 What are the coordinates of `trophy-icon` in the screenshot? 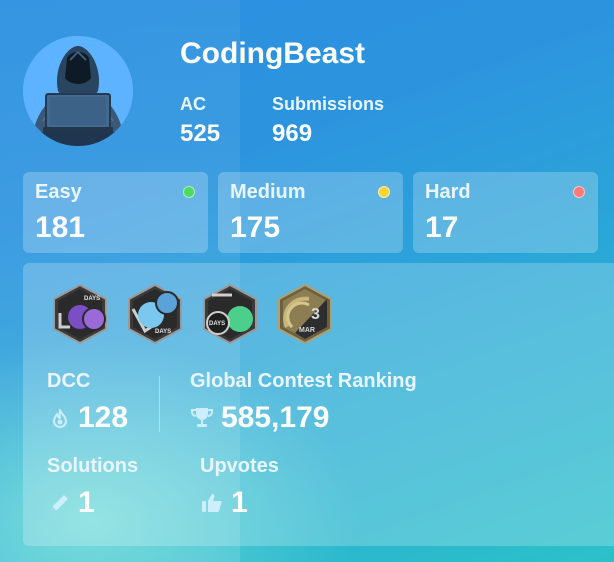 It's located at (202, 417).